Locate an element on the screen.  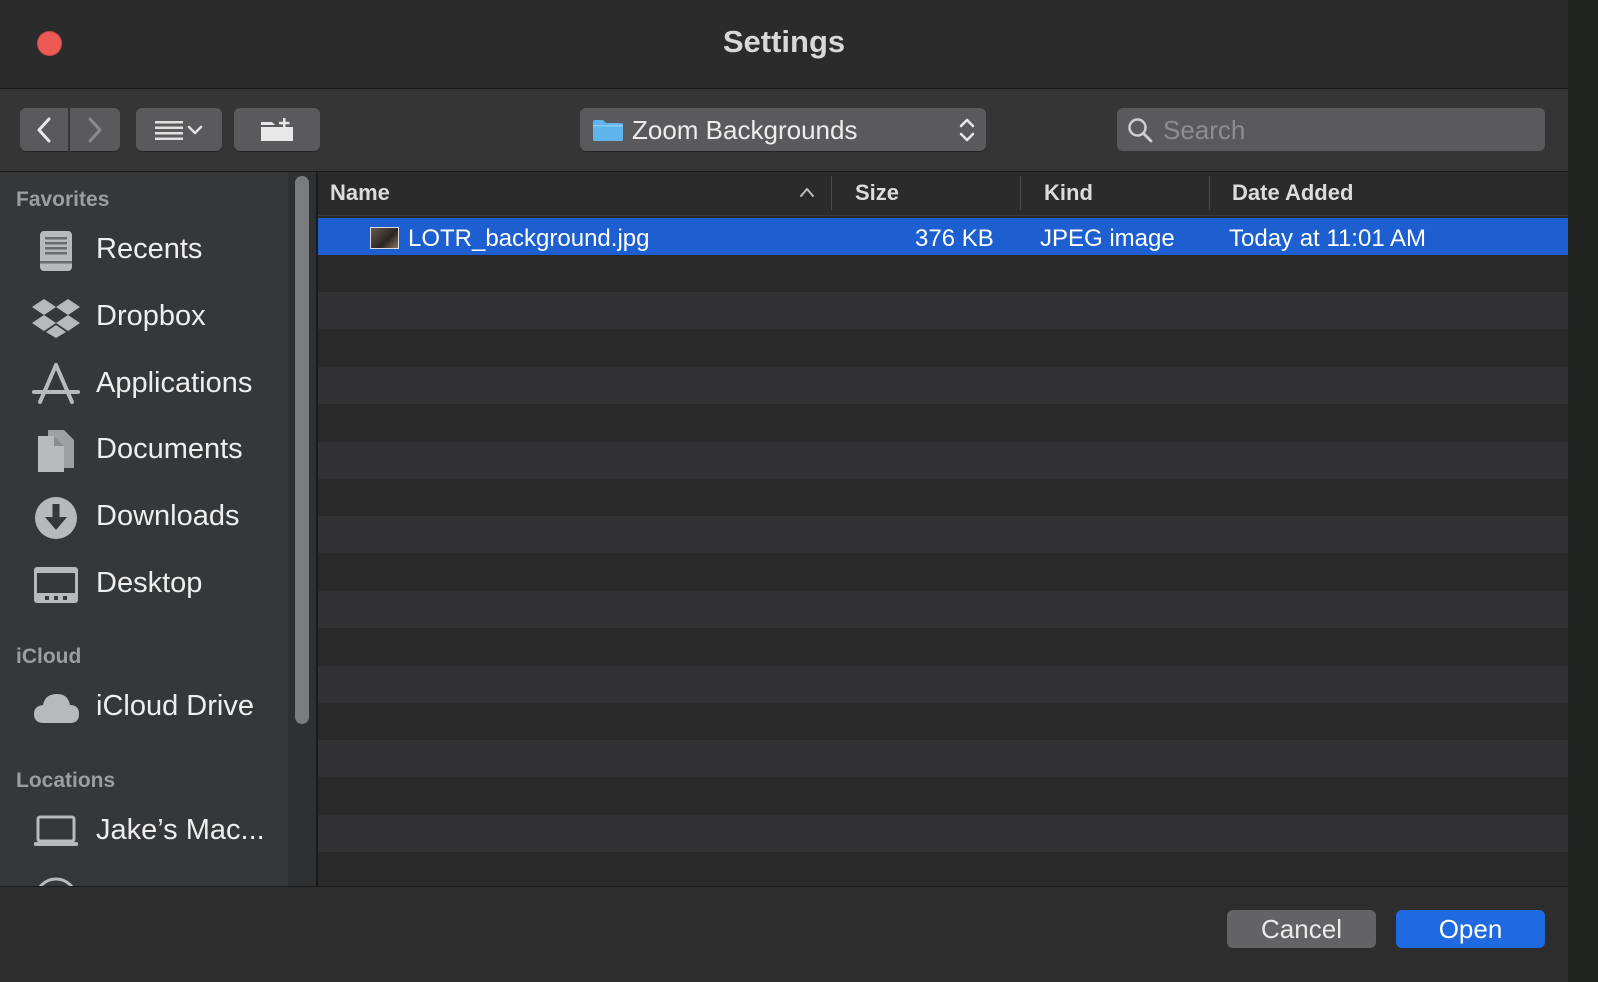
window-title: Settings is located at coordinates (784, 41).